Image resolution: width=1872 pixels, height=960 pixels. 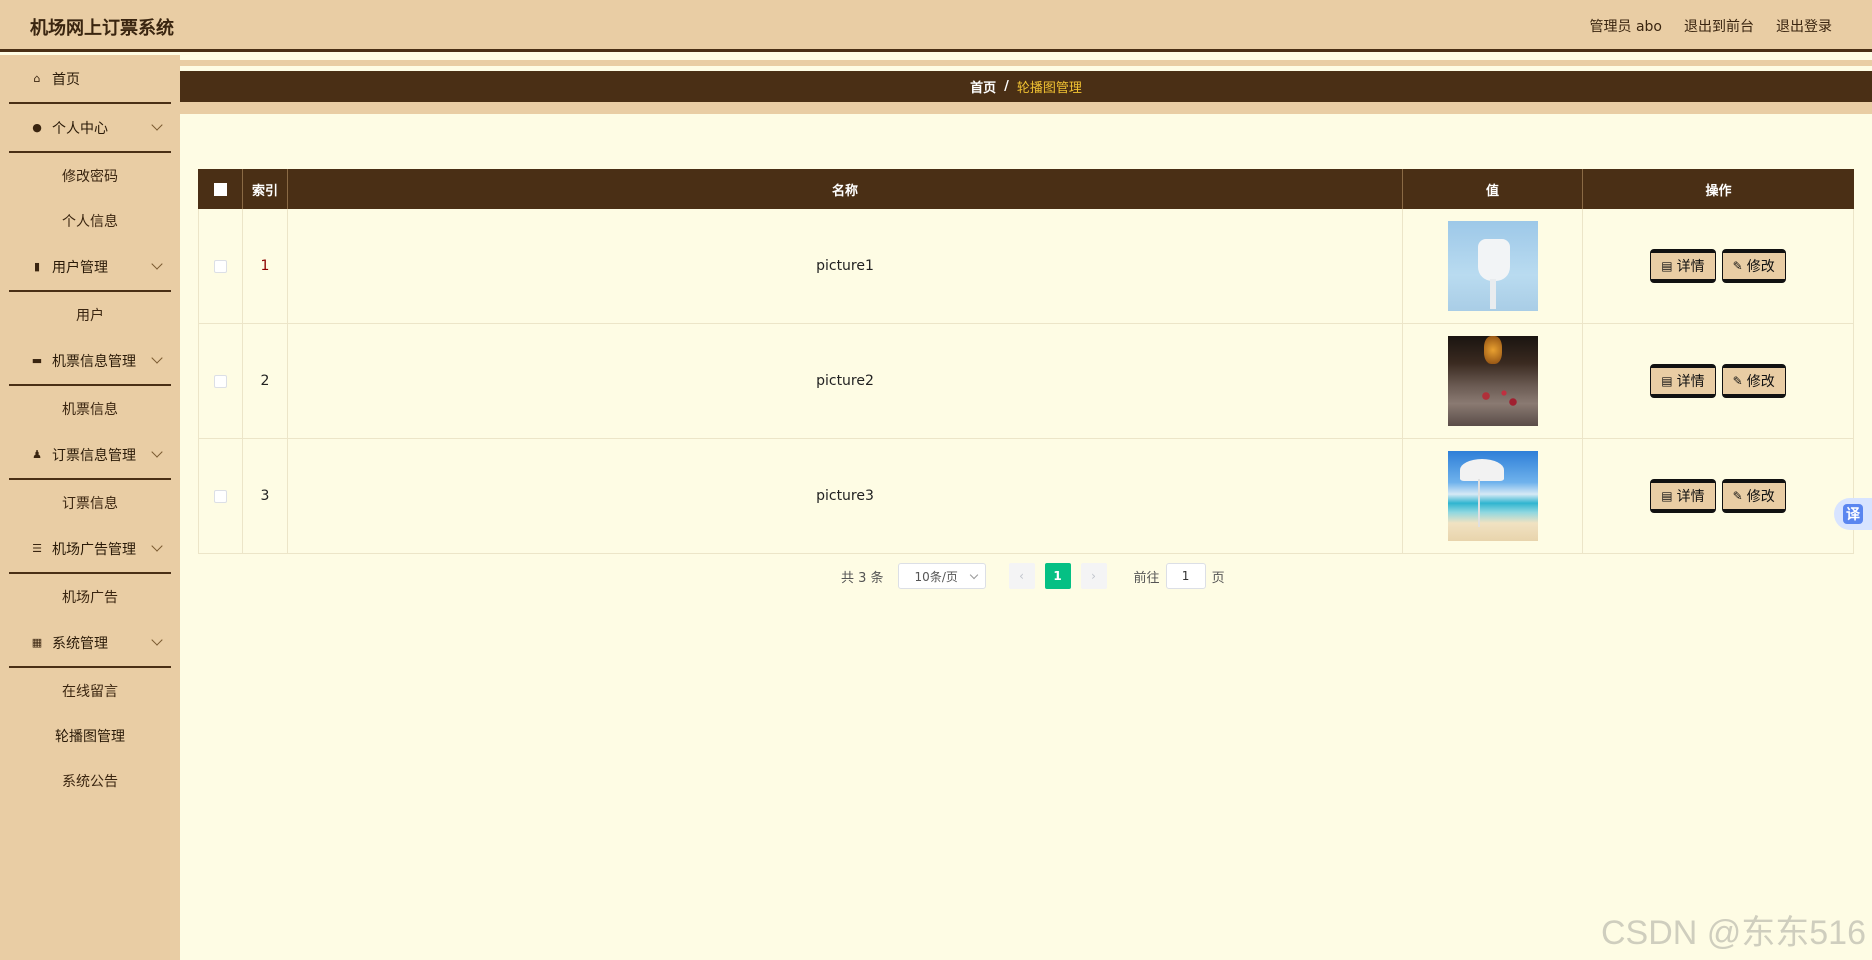 I want to click on sidebar-group-users: ▮ 用户管理, so click(x=90, y=267).